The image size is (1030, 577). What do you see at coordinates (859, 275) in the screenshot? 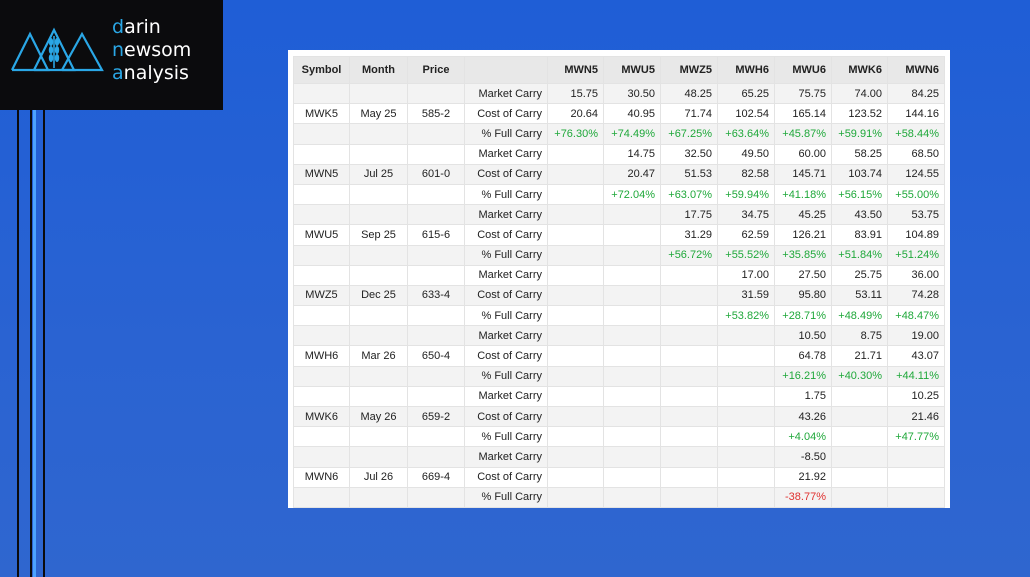
I see `cell-mwk6: 25.75` at bounding box center [859, 275].